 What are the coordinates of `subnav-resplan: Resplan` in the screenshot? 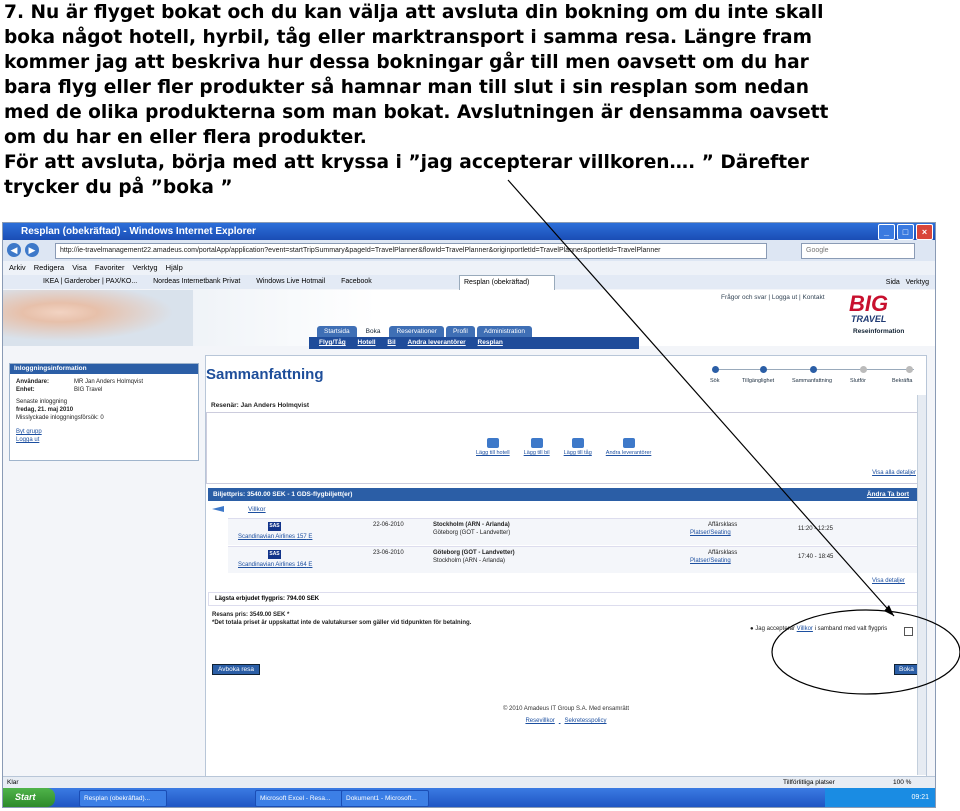 It's located at (490, 342).